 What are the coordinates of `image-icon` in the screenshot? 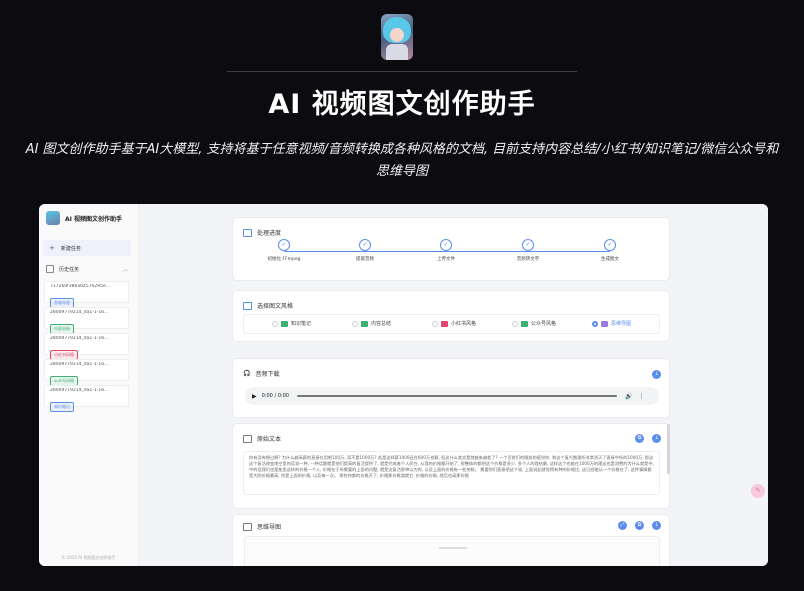 It's located at (247, 305).